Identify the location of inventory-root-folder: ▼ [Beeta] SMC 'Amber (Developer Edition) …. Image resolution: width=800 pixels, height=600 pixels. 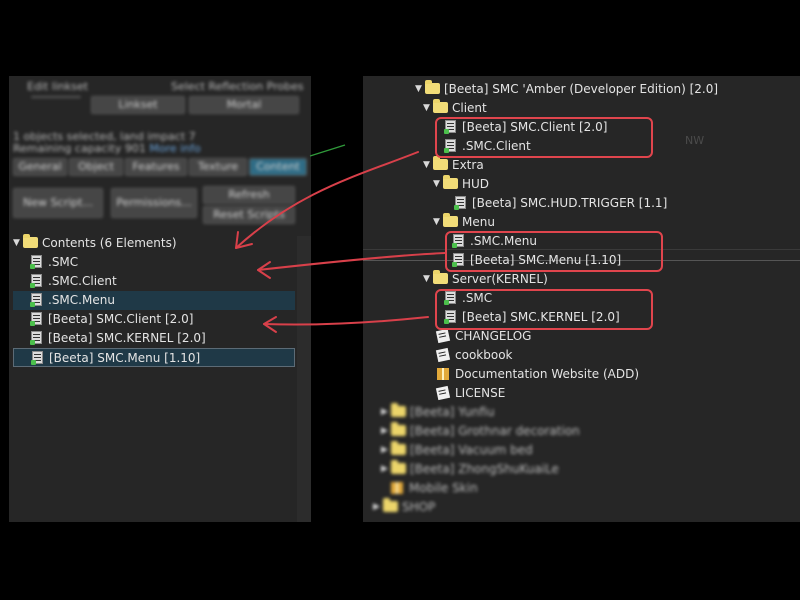
(566, 89).